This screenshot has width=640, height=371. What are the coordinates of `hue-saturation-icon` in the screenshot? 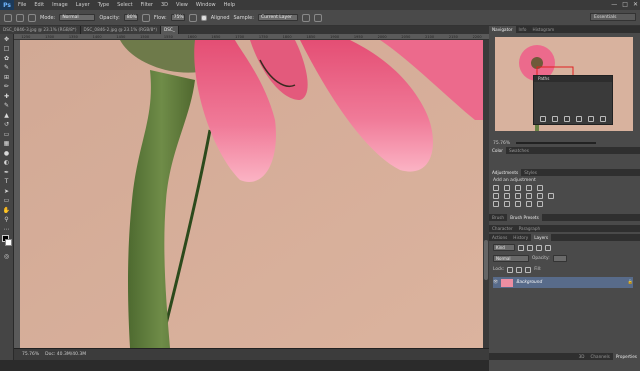 It's located at (496, 196).